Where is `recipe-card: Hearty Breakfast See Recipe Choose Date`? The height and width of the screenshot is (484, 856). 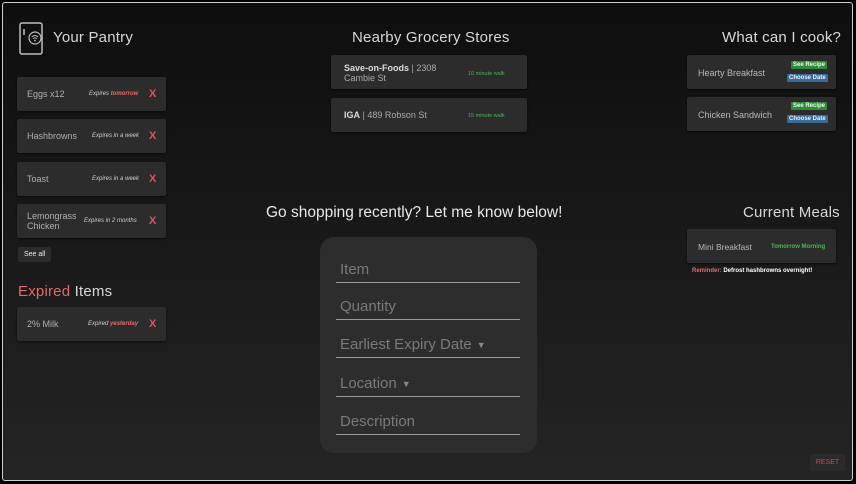
recipe-card: Hearty Breakfast See Recipe Choose Date is located at coordinates (761, 72).